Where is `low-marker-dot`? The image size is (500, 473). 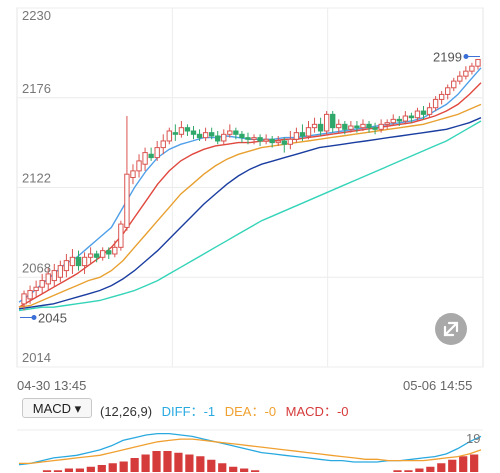
low-marker-dot is located at coordinates (34, 317).